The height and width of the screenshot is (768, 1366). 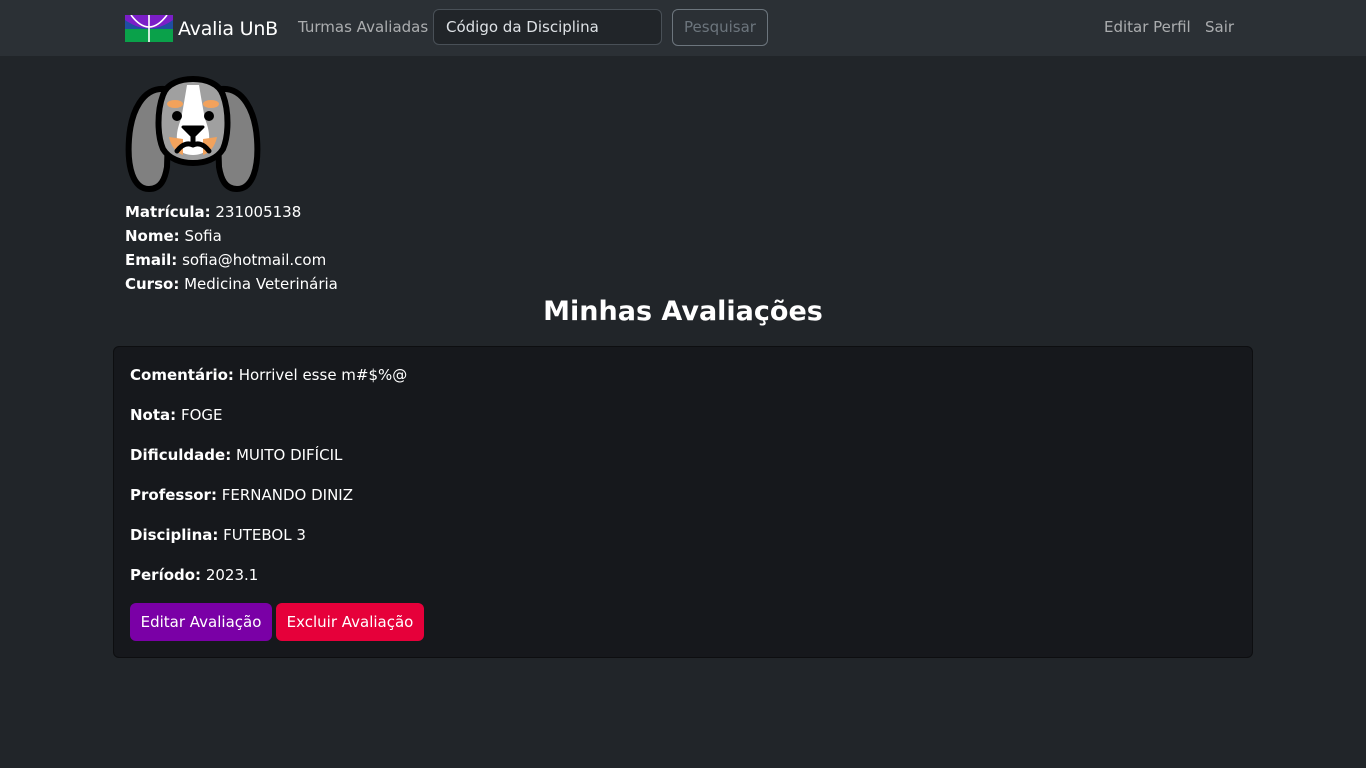 What do you see at coordinates (1147, 27) in the screenshot?
I see `nav-edit-profile: Editar Perfil` at bounding box center [1147, 27].